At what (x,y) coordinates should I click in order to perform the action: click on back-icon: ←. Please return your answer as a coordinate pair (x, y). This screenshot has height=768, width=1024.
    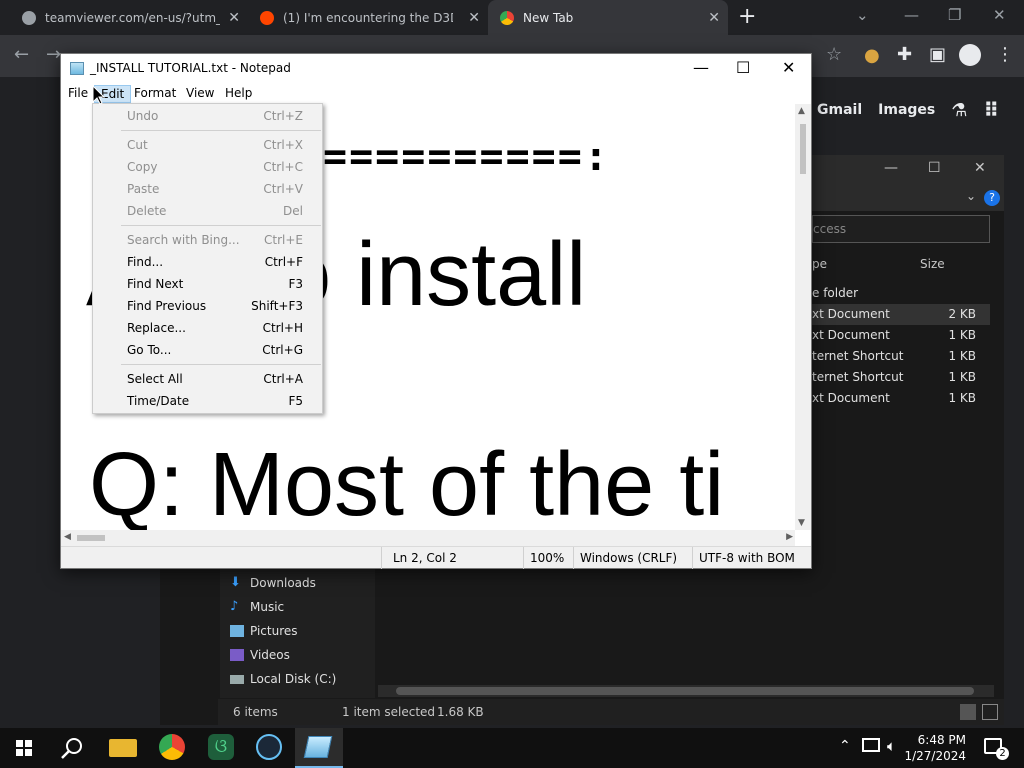
    Looking at the image, I should click on (21, 54).